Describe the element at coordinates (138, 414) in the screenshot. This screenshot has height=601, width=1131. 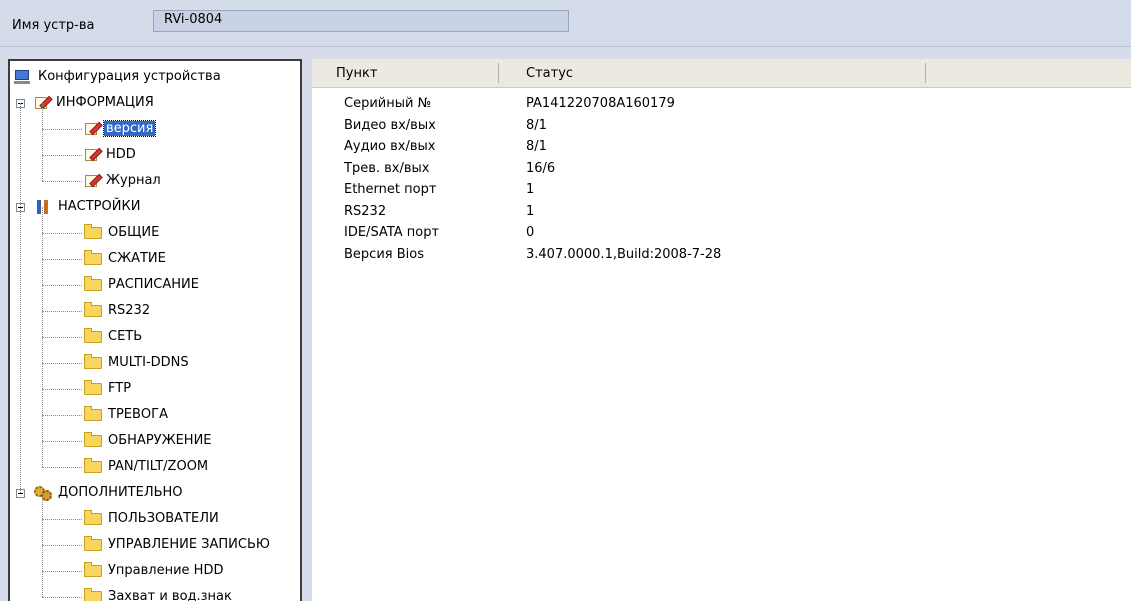
I see `tree-node-label: ТРЕВОГА` at that location.